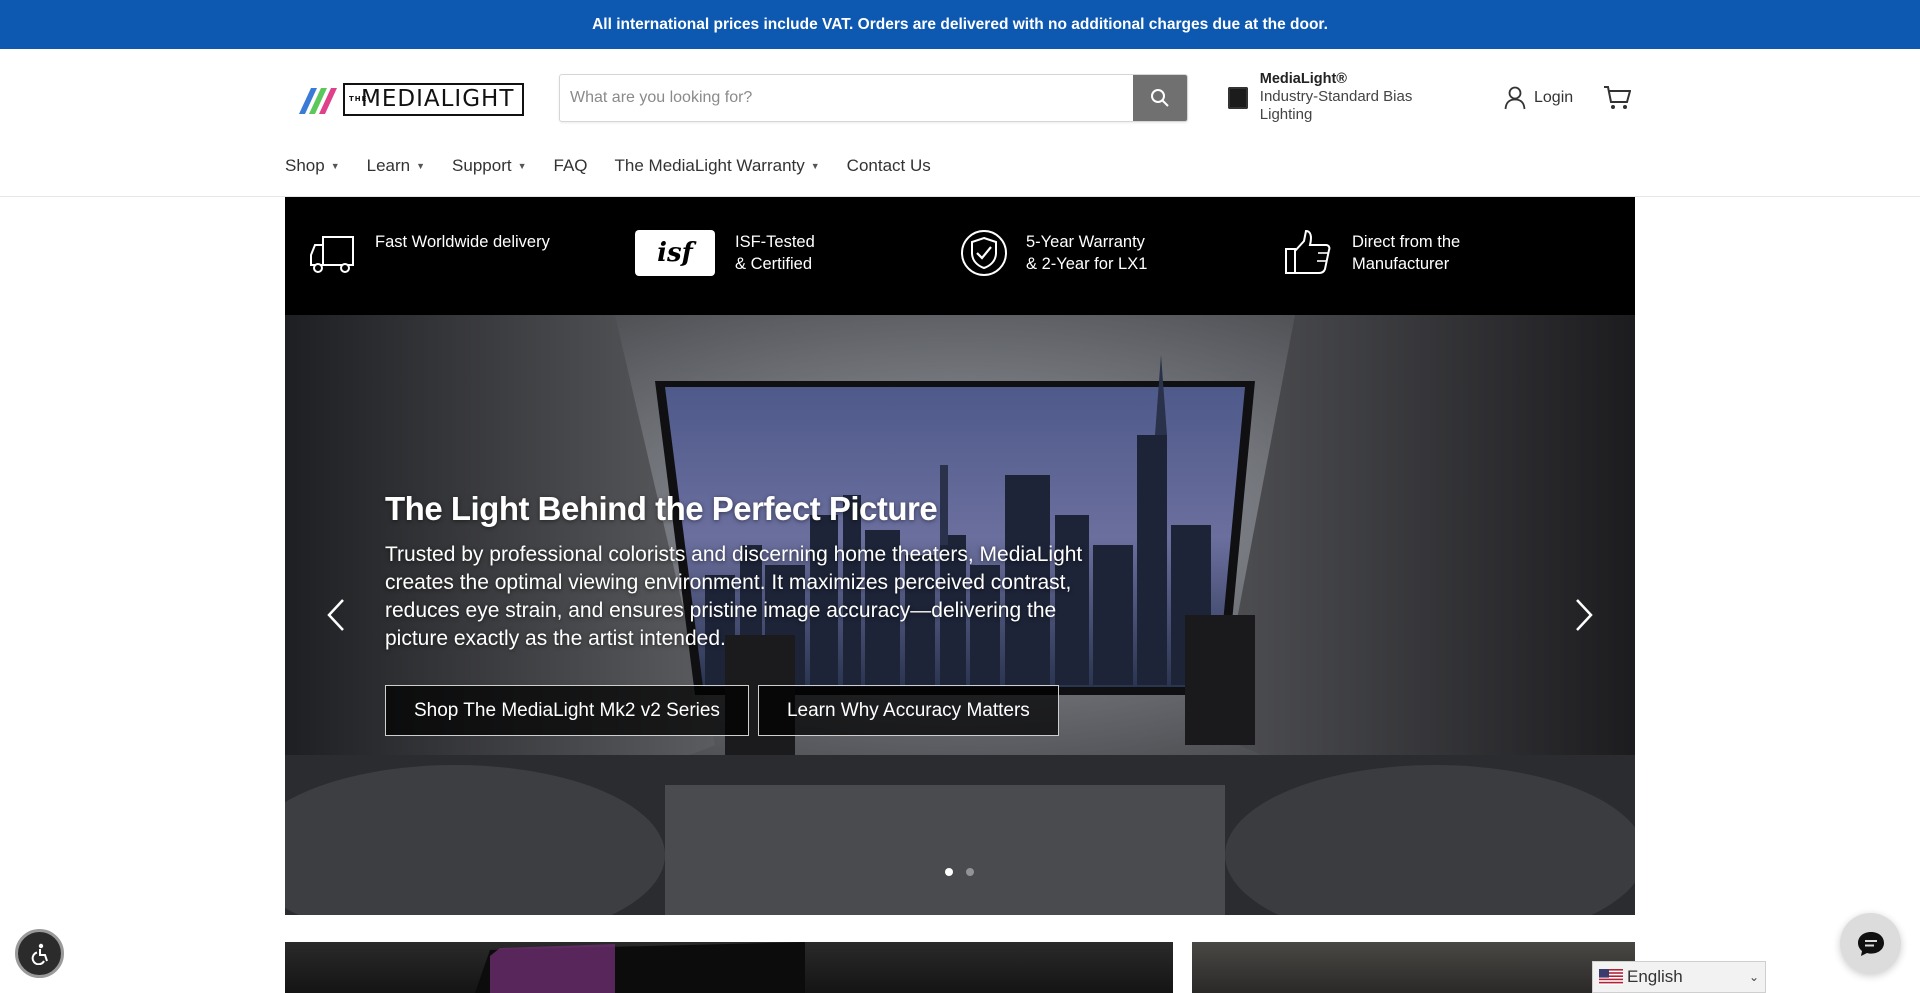 The image size is (1920, 993). I want to click on feature-delivery: Fast Worldwide delivery, so click(429, 254).